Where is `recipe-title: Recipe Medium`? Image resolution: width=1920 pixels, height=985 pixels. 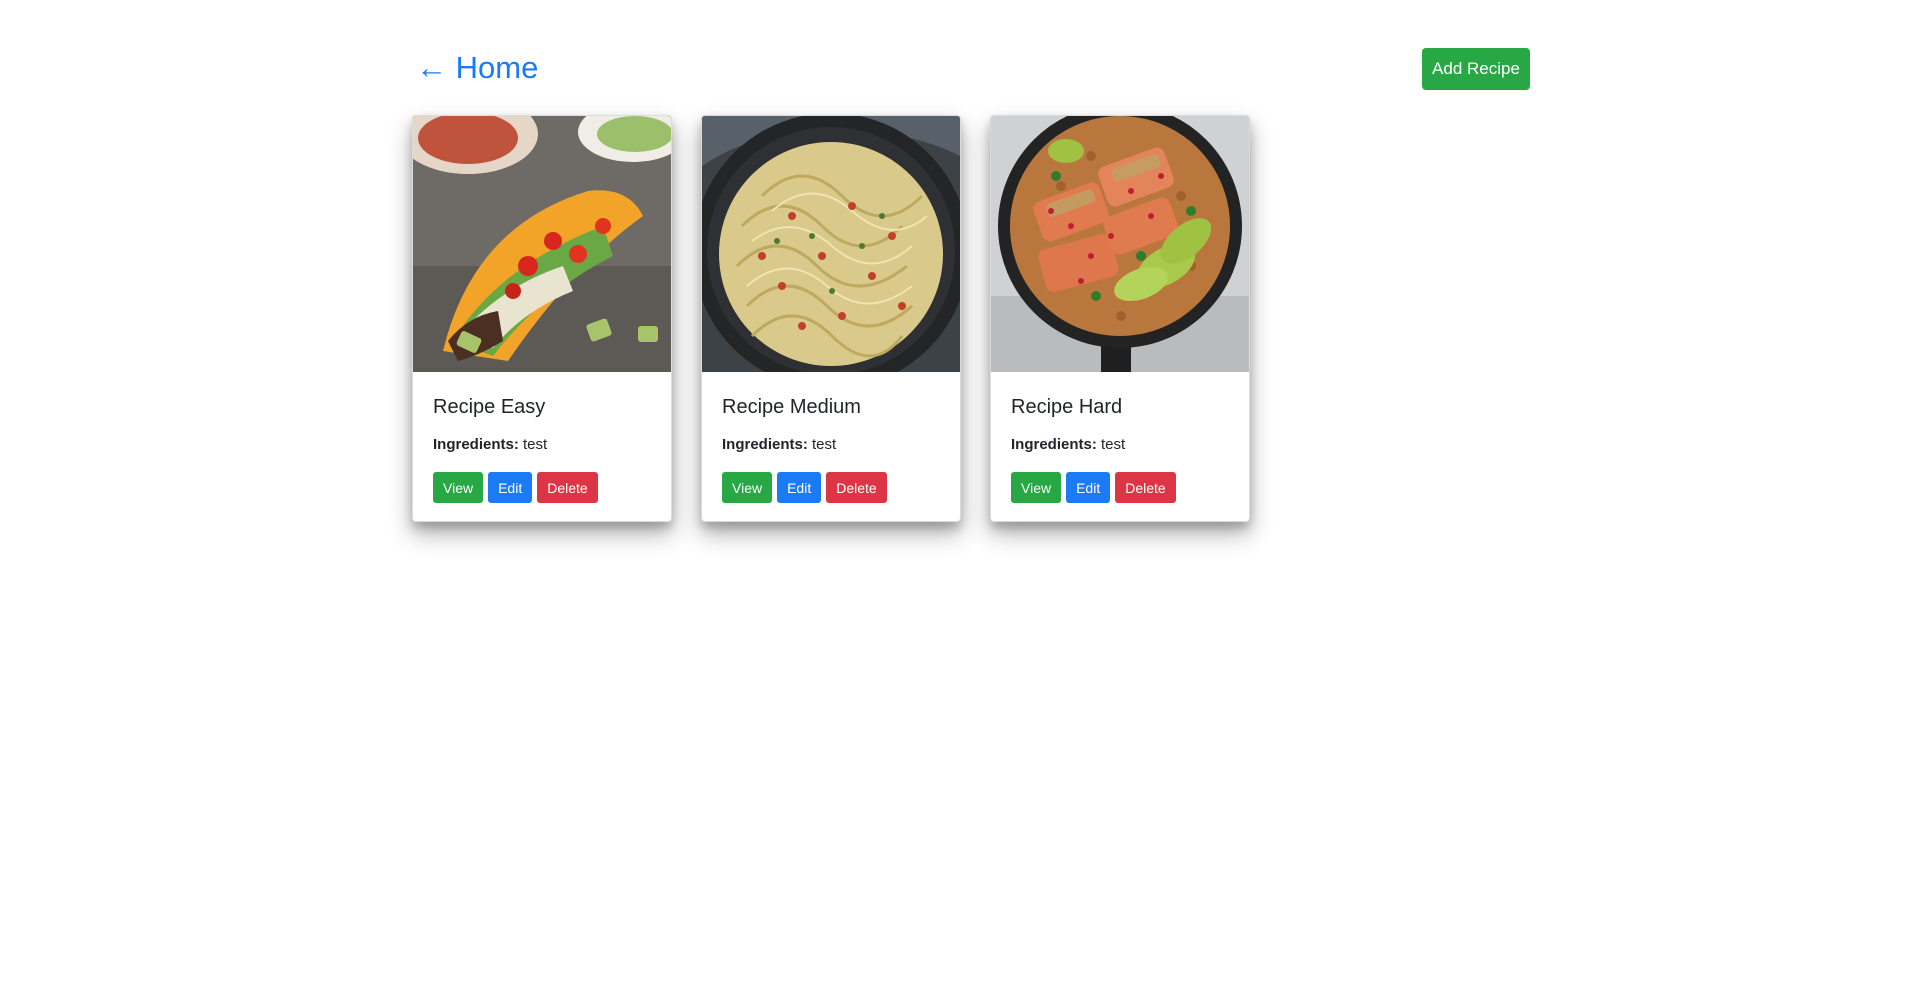 recipe-title: Recipe Medium is located at coordinates (791, 407).